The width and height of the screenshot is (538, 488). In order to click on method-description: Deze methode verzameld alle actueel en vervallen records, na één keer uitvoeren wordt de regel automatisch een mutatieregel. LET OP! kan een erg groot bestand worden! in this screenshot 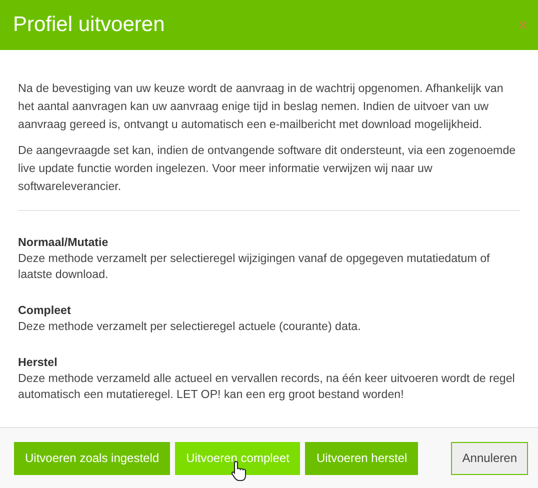, I will do `click(267, 387)`.